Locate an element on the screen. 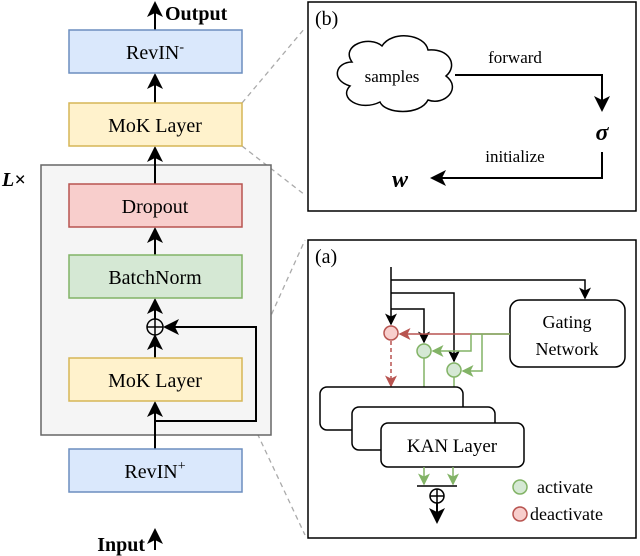 This screenshot has height=556, width=640. svg-text: KAN Layer is located at coordinates (452, 446).